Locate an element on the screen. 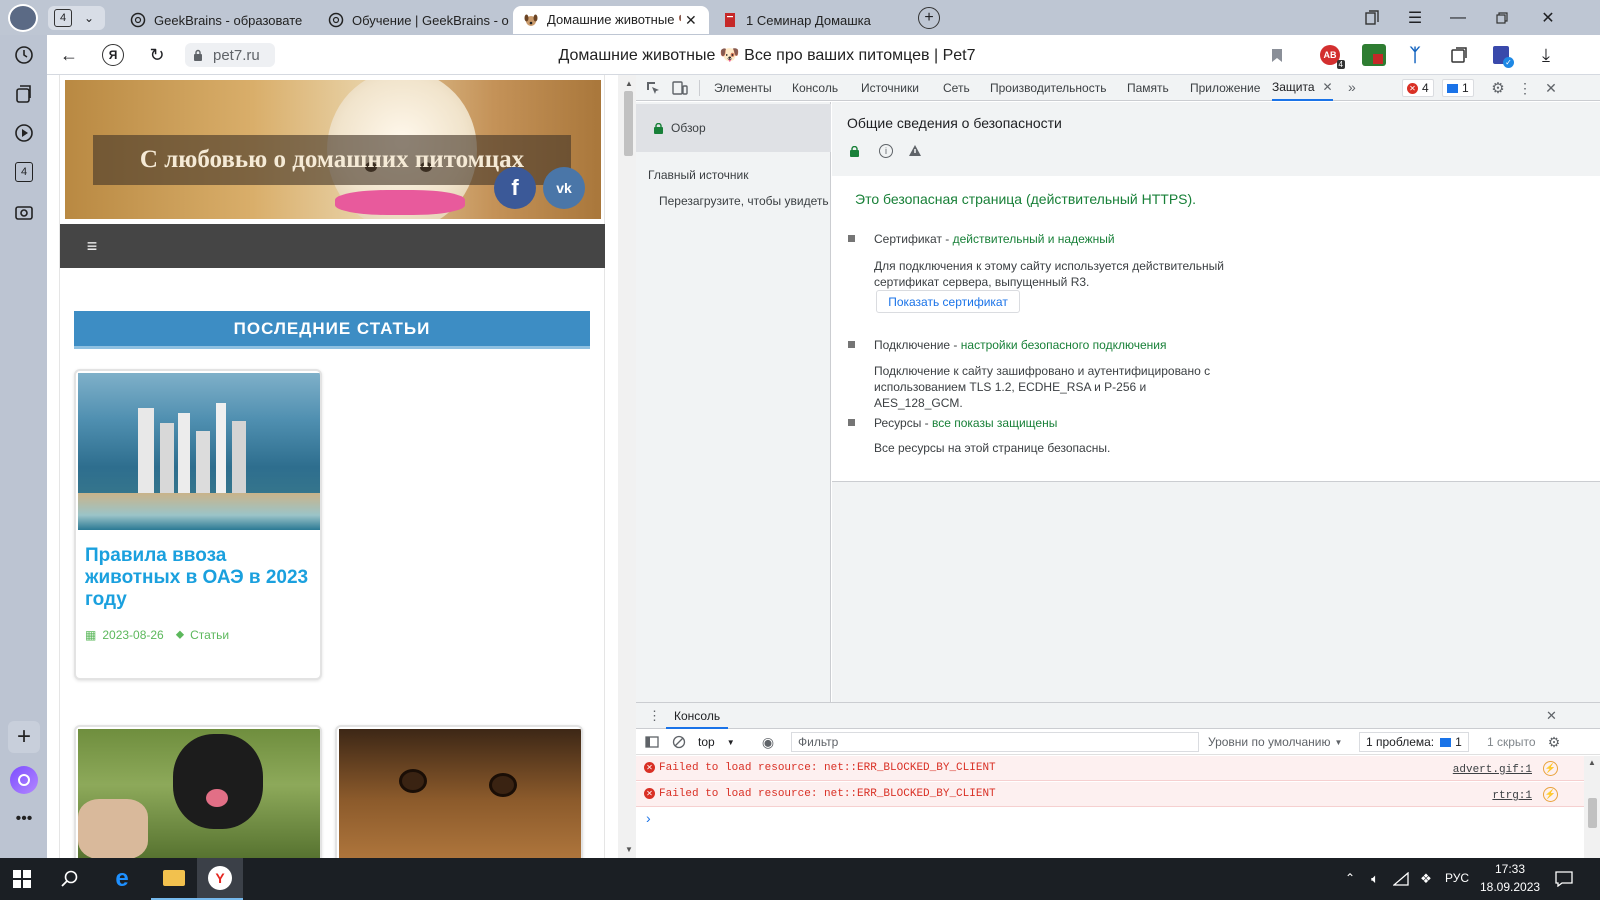  tab-performance: Производительность is located at coordinates (1048, 88).